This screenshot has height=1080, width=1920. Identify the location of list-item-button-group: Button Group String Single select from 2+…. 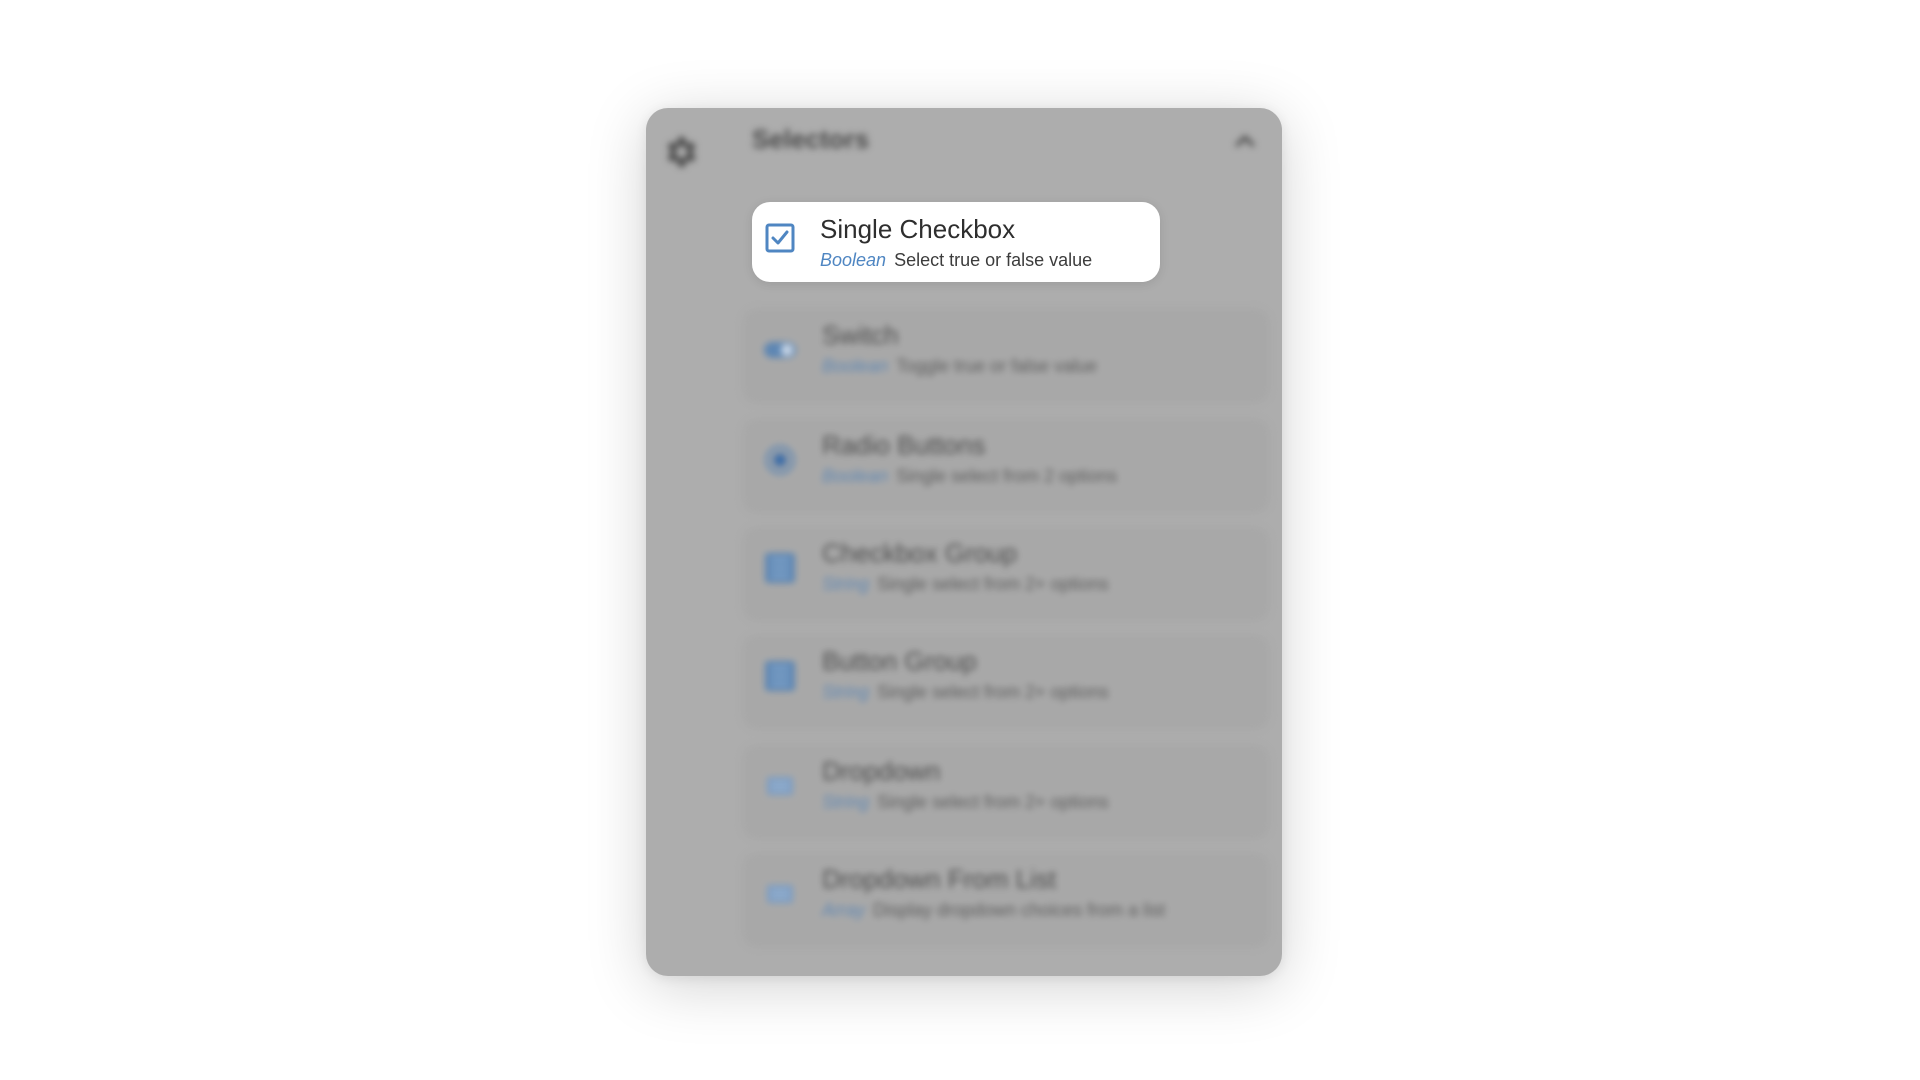
(1006, 682).